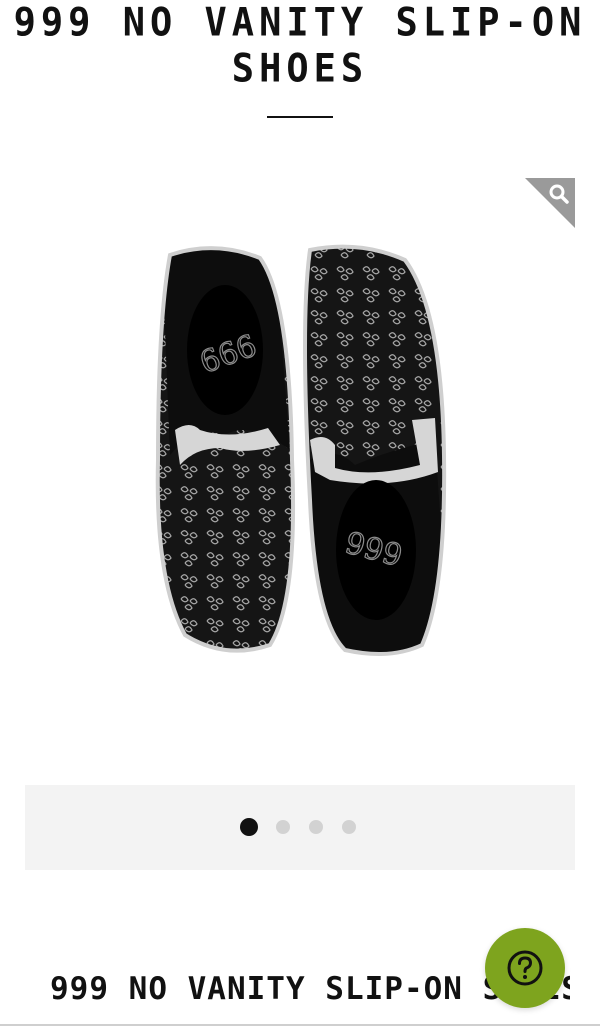 The height and width of the screenshot is (1026, 600). What do you see at coordinates (375, 450) in the screenshot?
I see `right-shoe: 999` at bounding box center [375, 450].